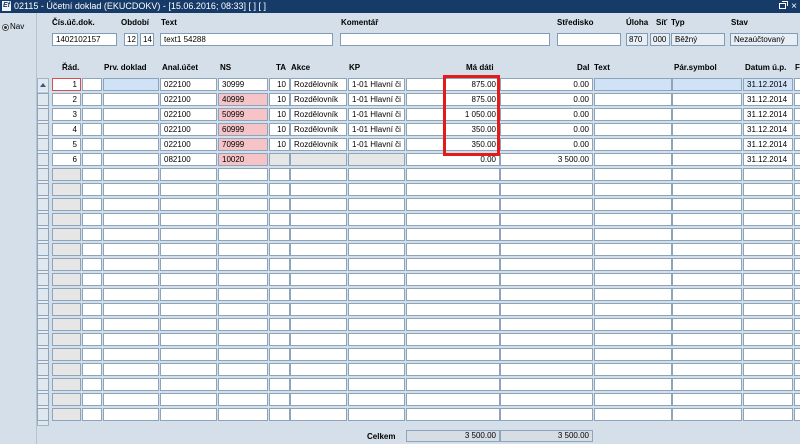 This screenshot has width=800, height=444. What do you see at coordinates (602, 68) in the screenshot?
I see `col-header-text: Text` at bounding box center [602, 68].